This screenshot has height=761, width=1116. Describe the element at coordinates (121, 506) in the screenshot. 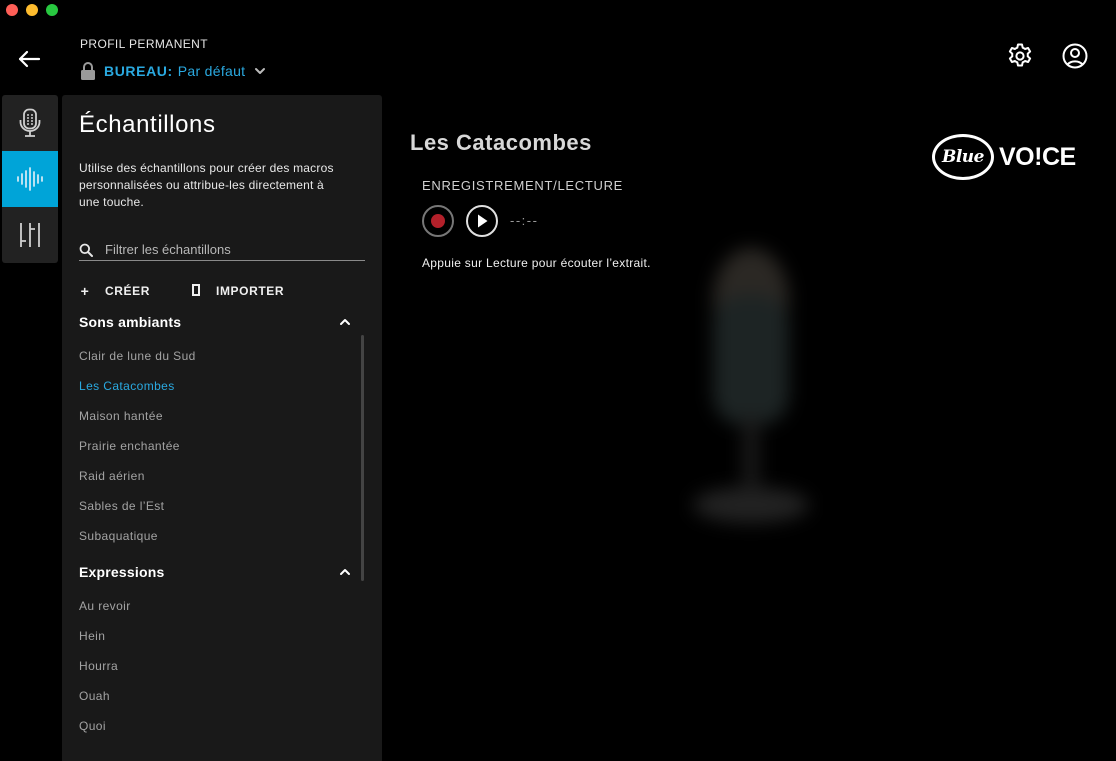

I see `list-item: Sables de l’Est` at that location.